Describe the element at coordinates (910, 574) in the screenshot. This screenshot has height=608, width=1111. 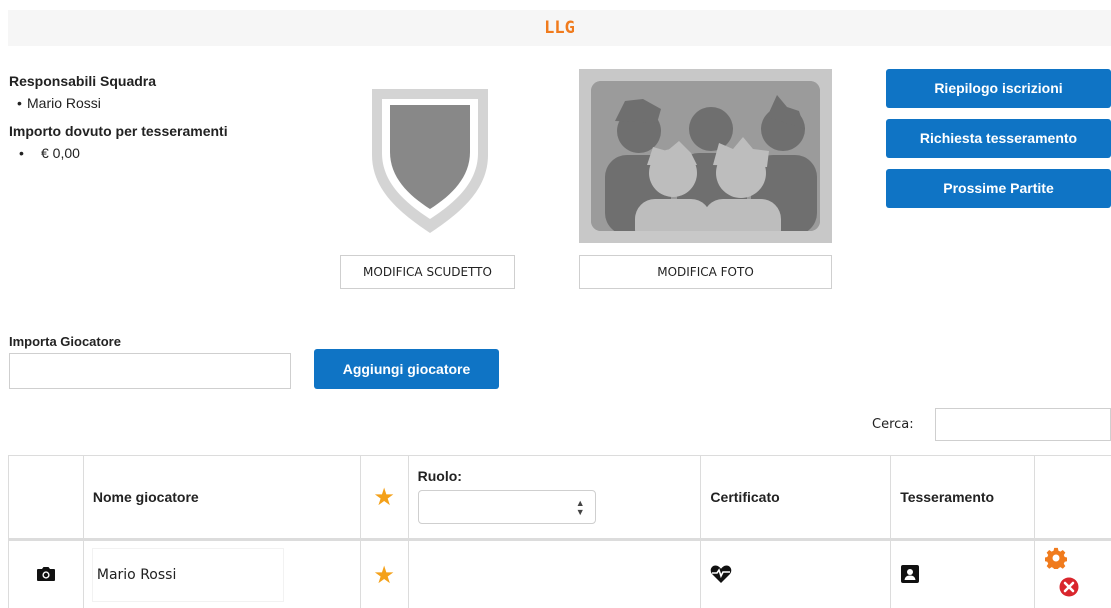
I see `id-card-icon` at that location.